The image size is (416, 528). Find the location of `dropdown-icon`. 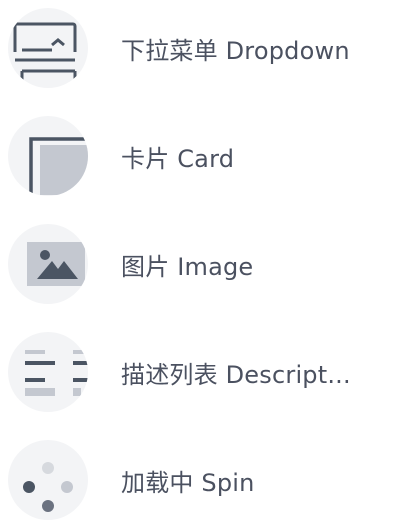

dropdown-icon is located at coordinates (48, 48).